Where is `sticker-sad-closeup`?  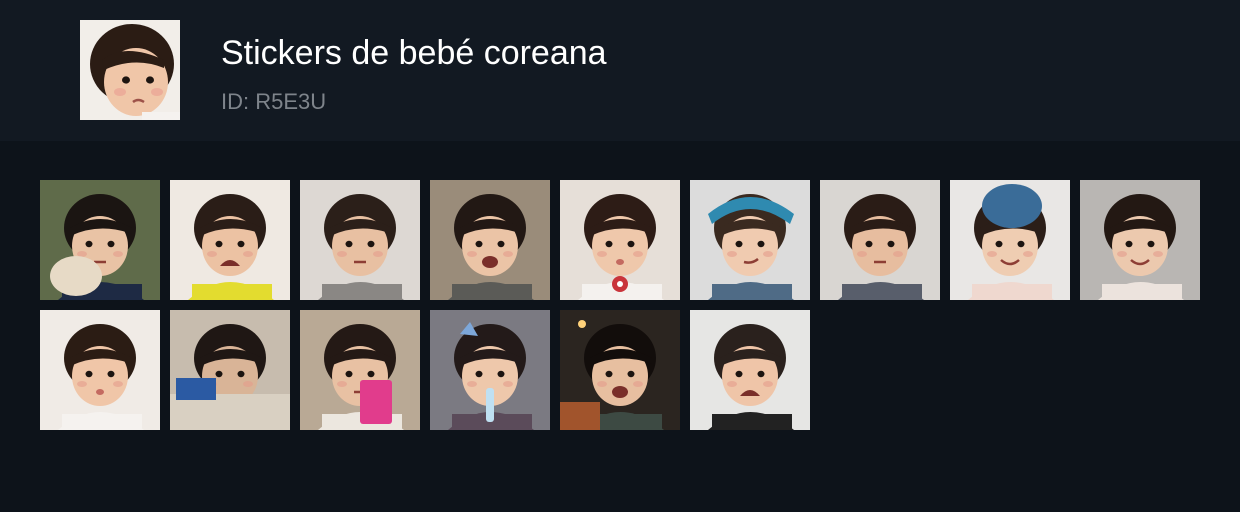 sticker-sad-closeup is located at coordinates (100, 370).